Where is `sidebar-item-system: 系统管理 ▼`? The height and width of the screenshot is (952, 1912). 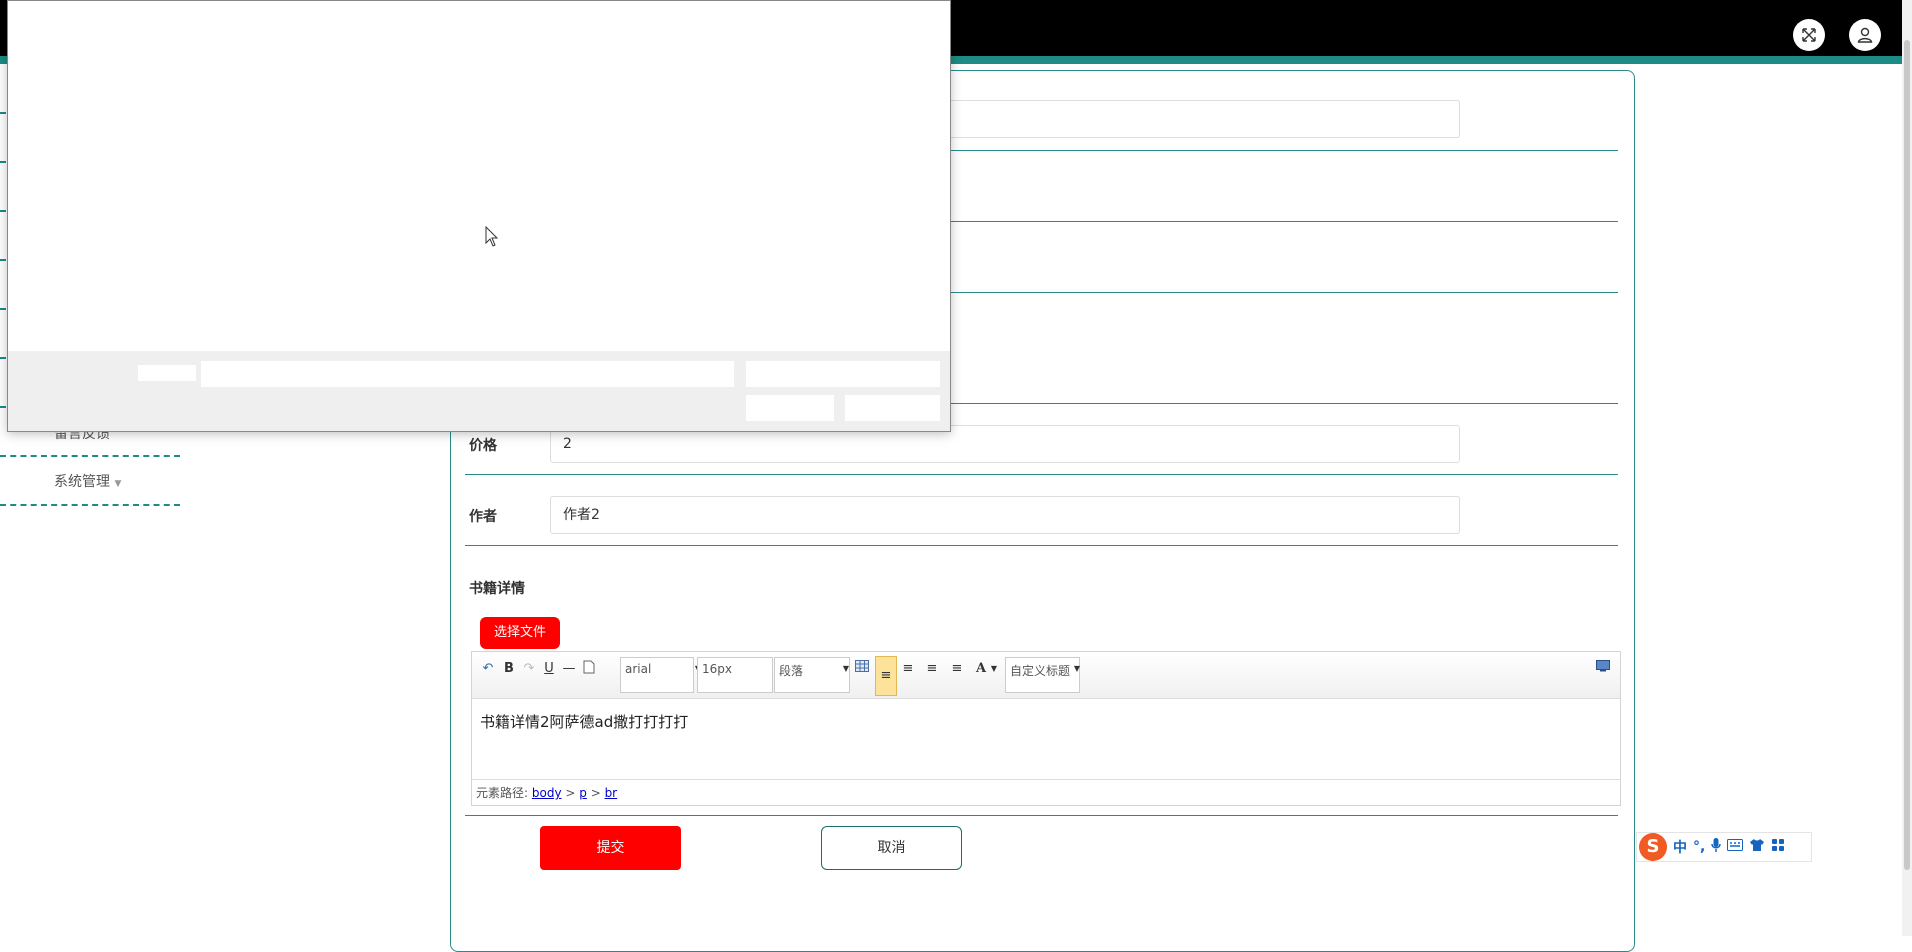
sidebar-item-system: 系统管理 ▼ is located at coordinates (87, 481).